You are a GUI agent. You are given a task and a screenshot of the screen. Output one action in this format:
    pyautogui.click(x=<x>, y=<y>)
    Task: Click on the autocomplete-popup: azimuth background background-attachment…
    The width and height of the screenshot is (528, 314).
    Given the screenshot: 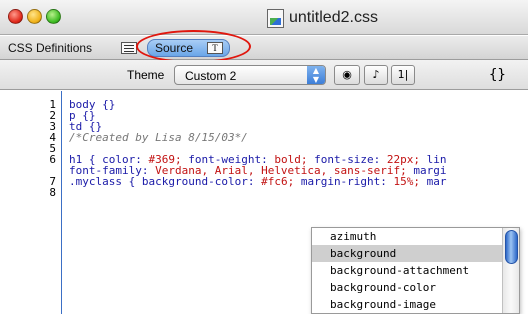 What is the action you would take?
    pyautogui.click(x=415, y=270)
    